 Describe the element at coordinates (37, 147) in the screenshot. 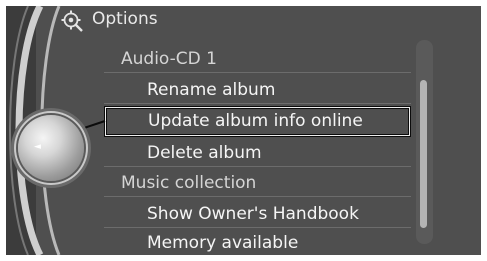

I see `left-arrow-icon: ◄` at that location.